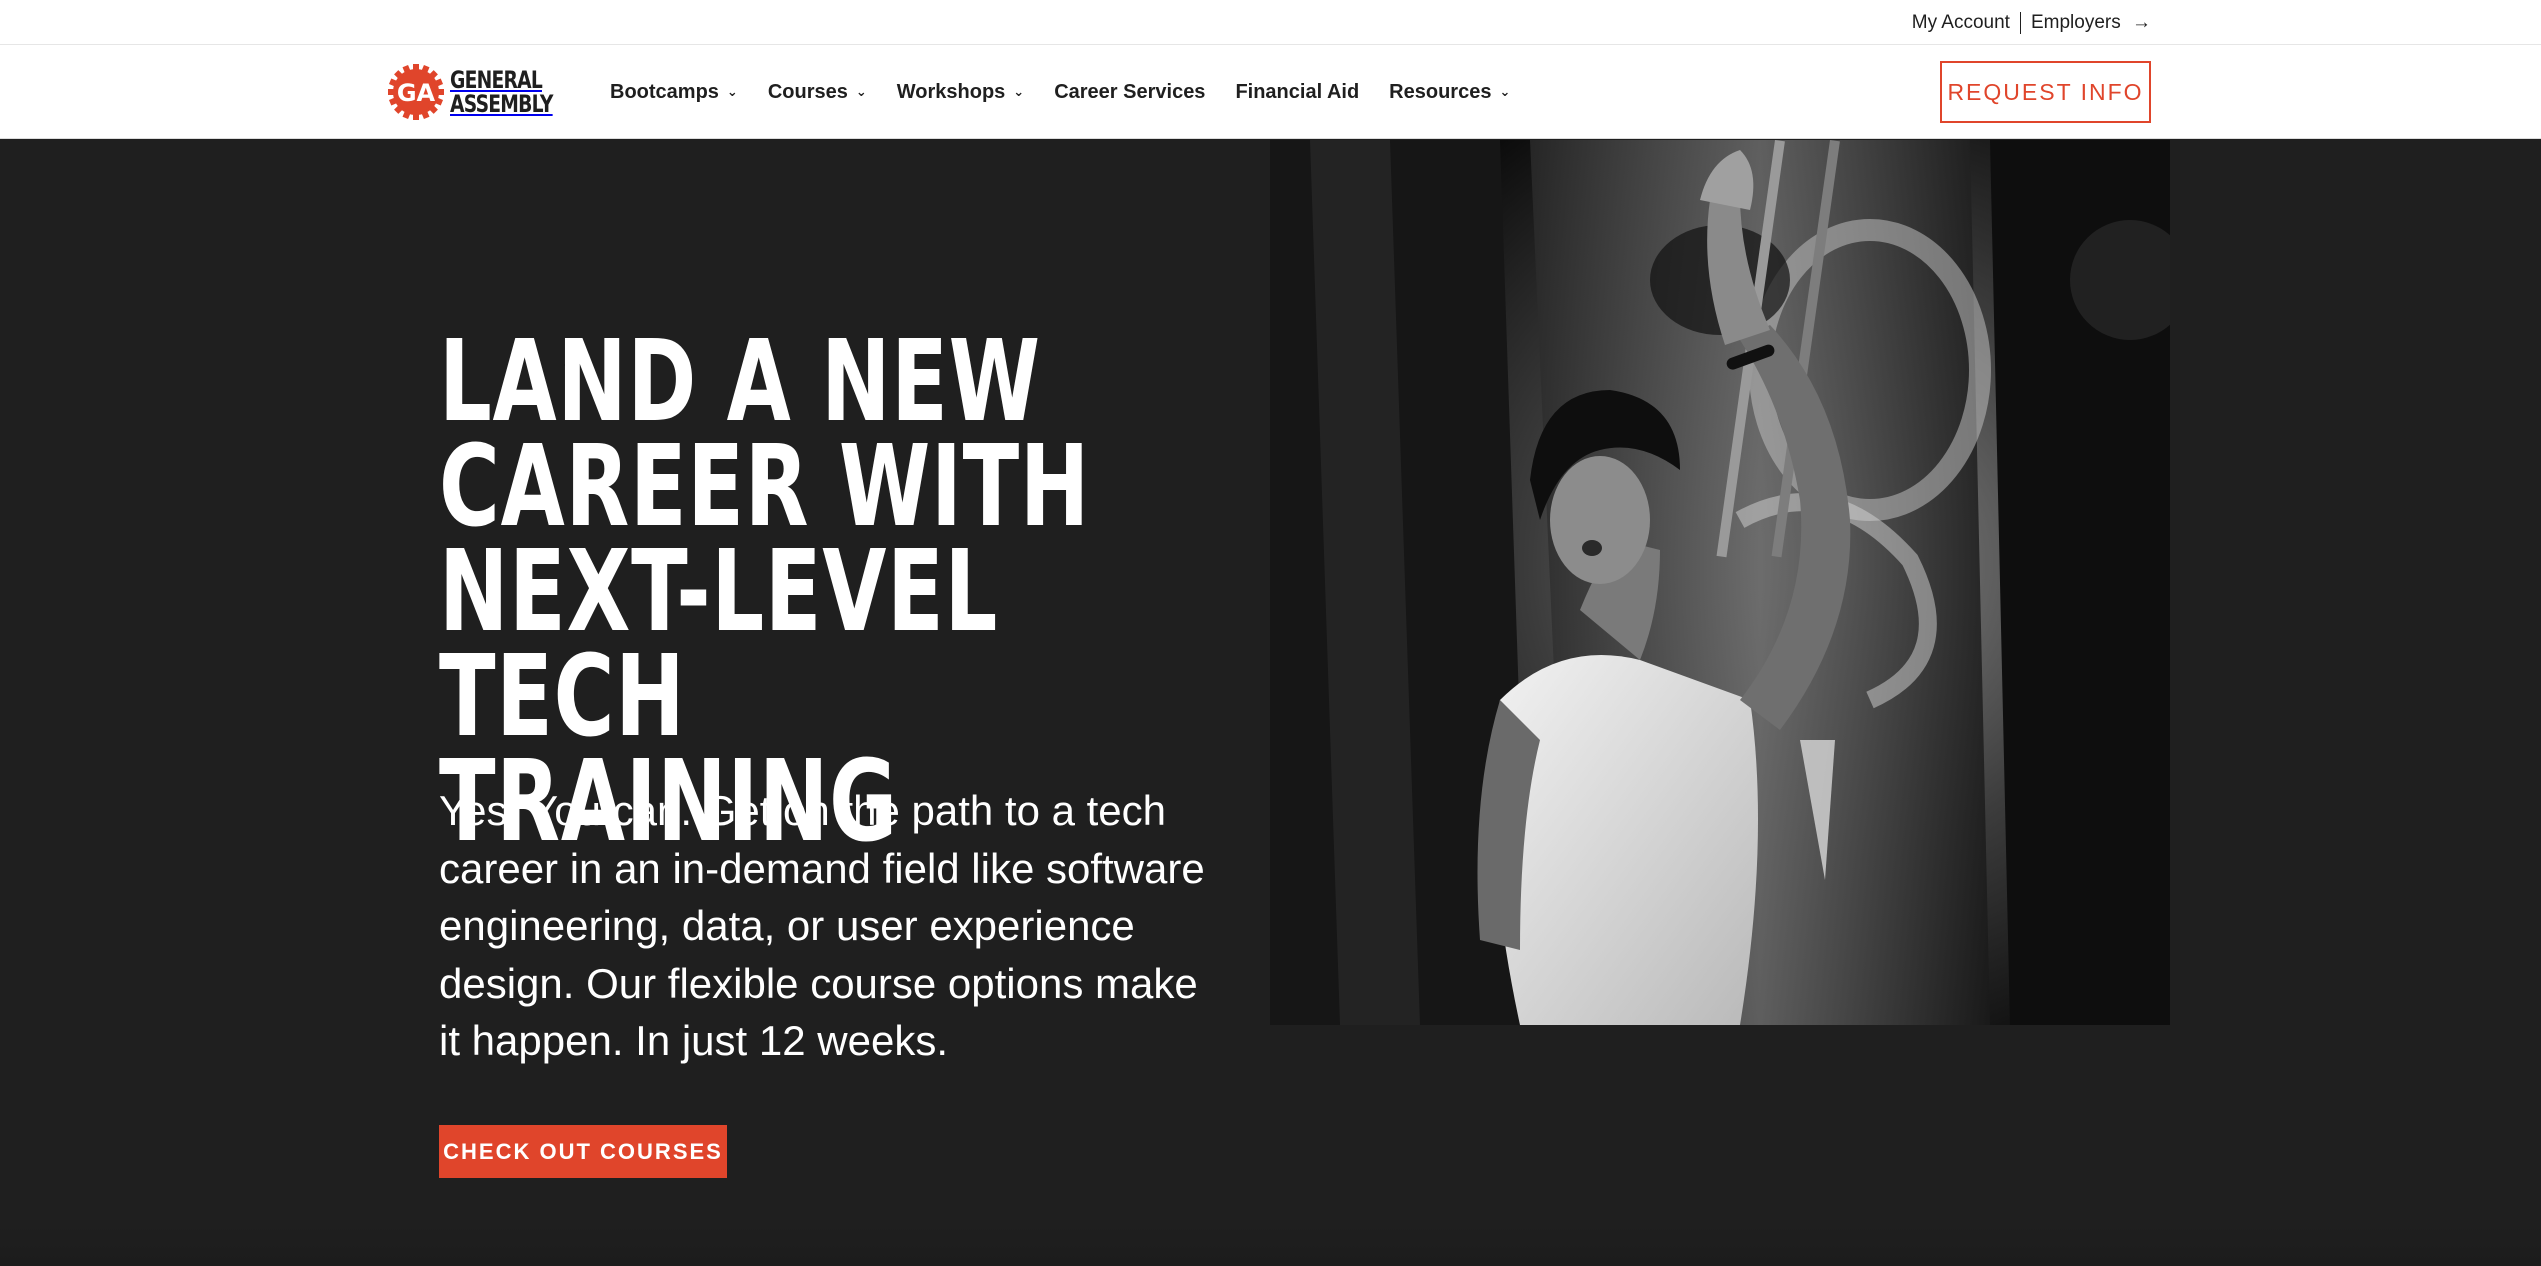 This screenshot has width=2541, height=1266. Describe the element at coordinates (951, 91) in the screenshot. I see `nav-label: Workshops` at that location.